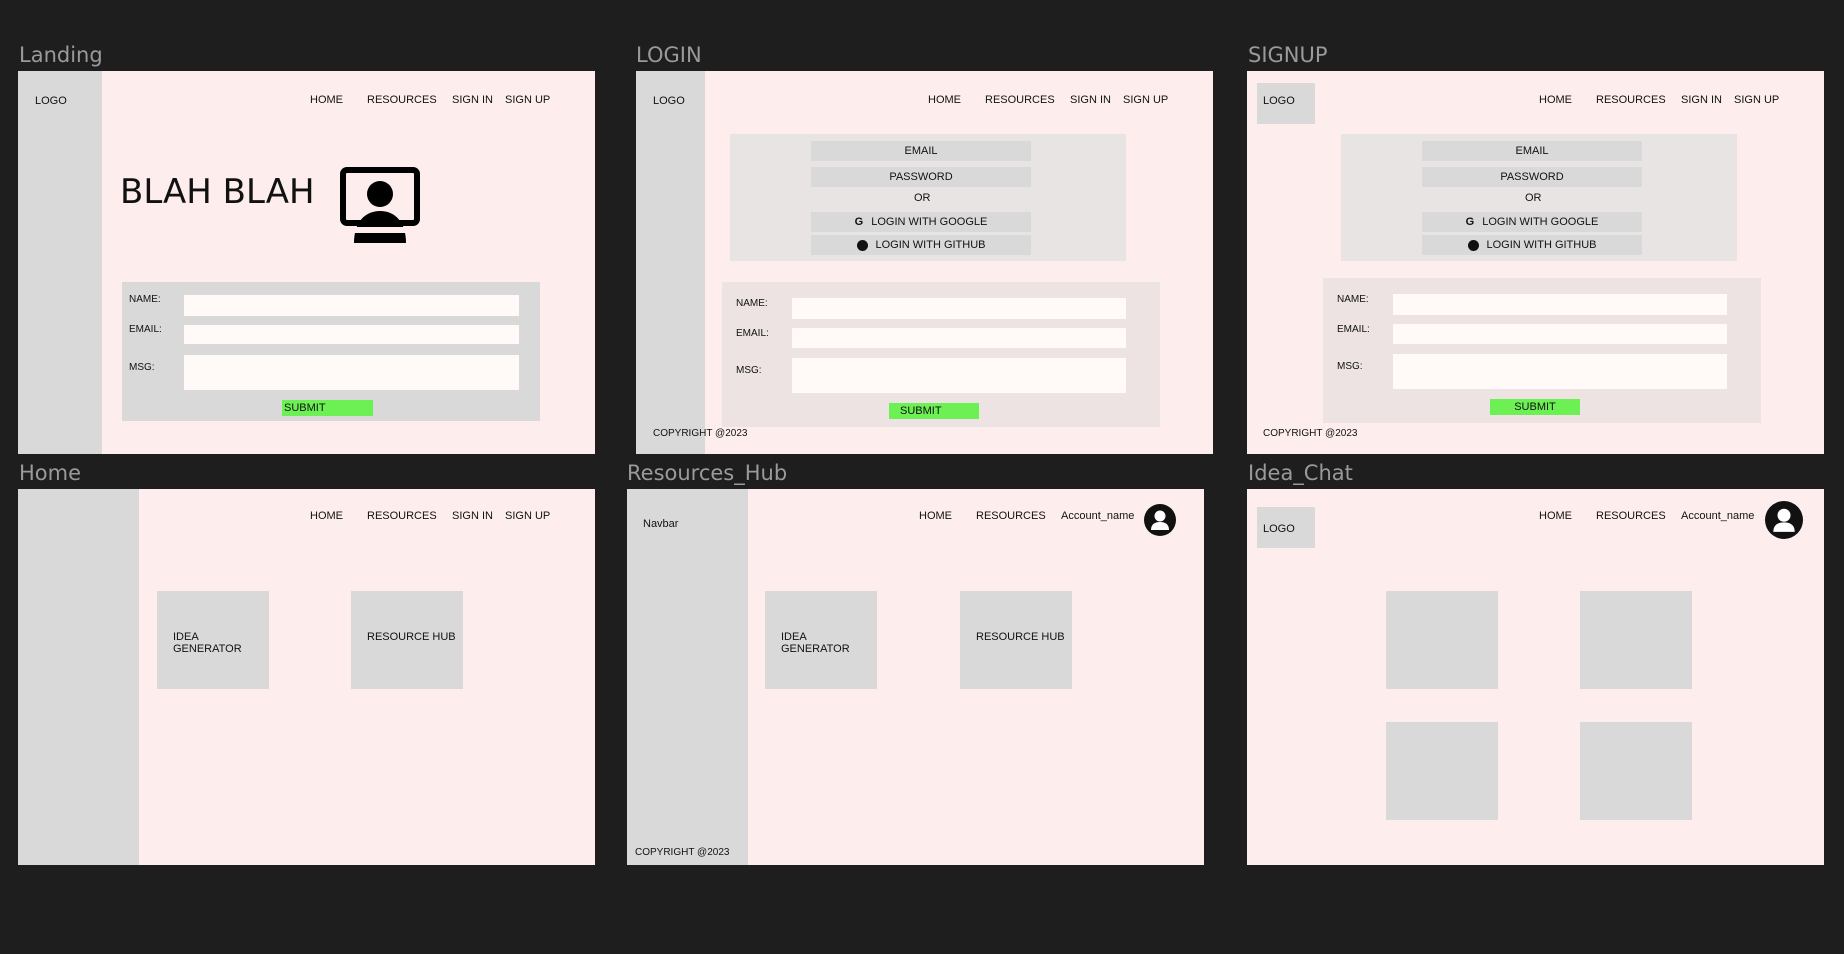  Describe the element at coordinates (1533, 198) in the screenshot. I see `signup-or-label: OR` at that location.